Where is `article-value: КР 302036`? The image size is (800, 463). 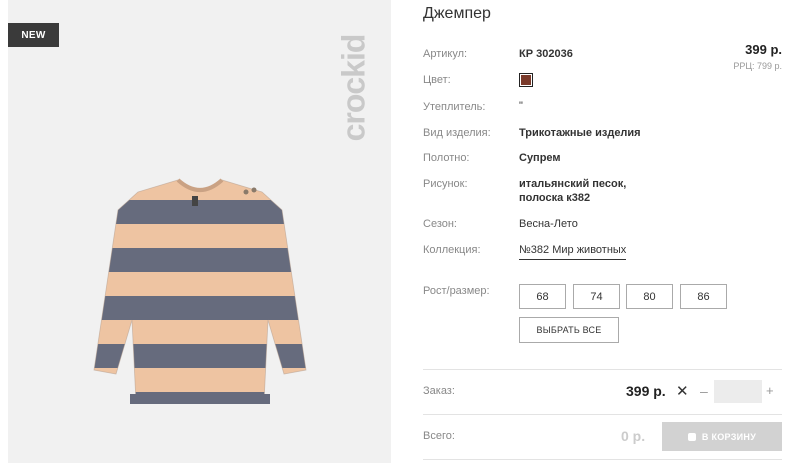
article-value: КР 302036 is located at coordinates (546, 54).